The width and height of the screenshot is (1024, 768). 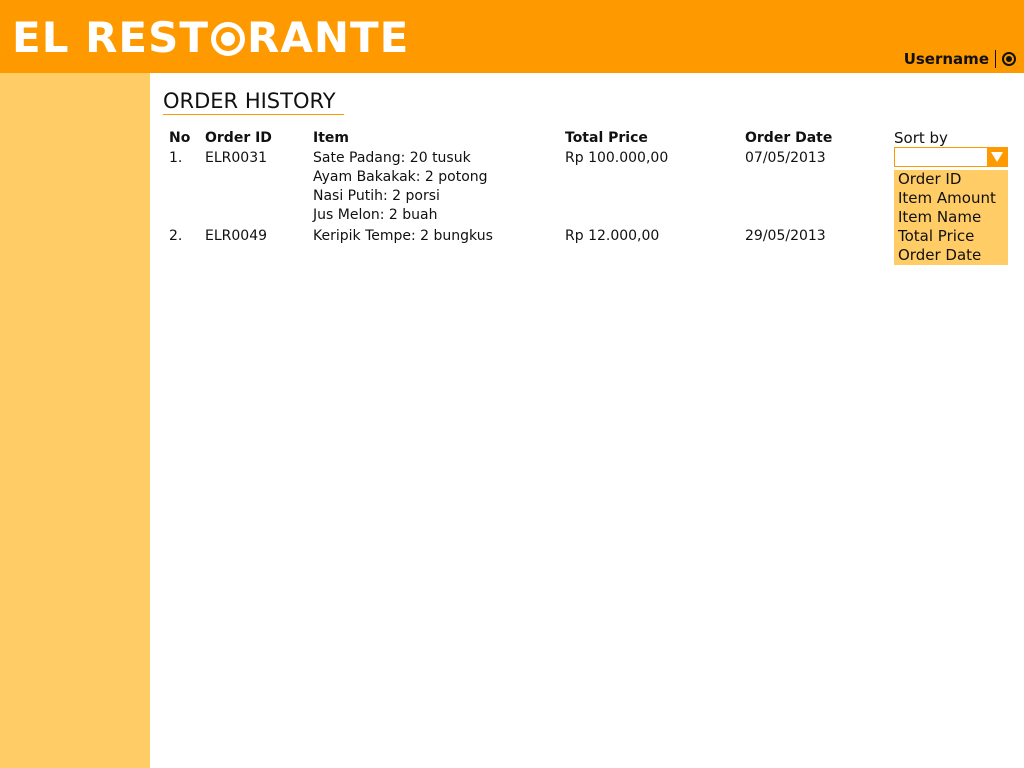 I want to click on item-line: Sate Padang: 20 tusuk, so click(x=392, y=158).